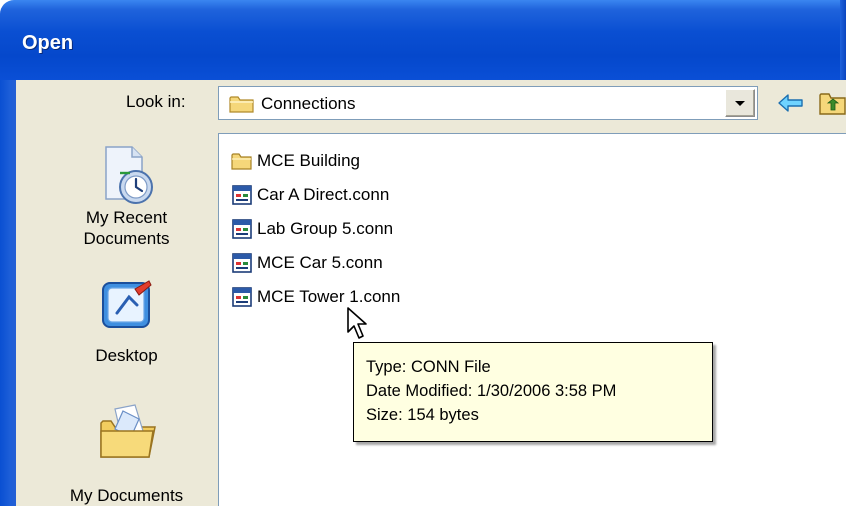 Image resolution: width=846 pixels, height=506 pixels. I want to click on dialog-title: Open, so click(48, 43).